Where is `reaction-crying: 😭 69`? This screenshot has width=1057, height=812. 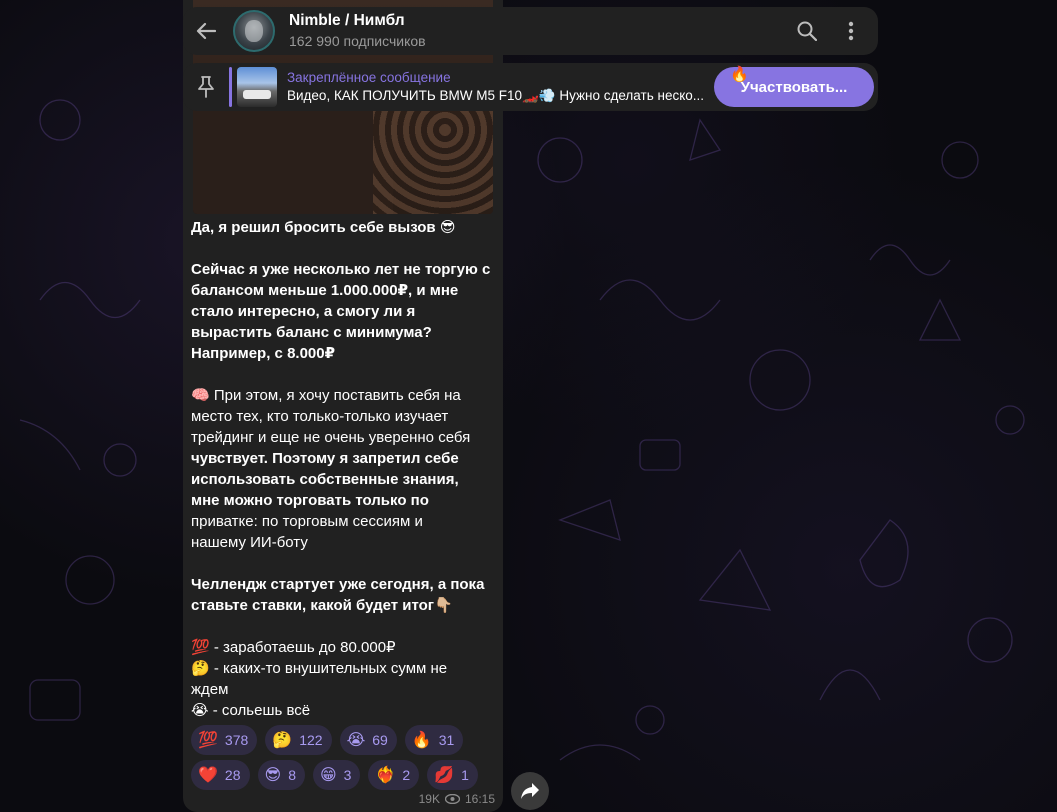
reaction-crying: 😭 69 is located at coordinates (368, 740).